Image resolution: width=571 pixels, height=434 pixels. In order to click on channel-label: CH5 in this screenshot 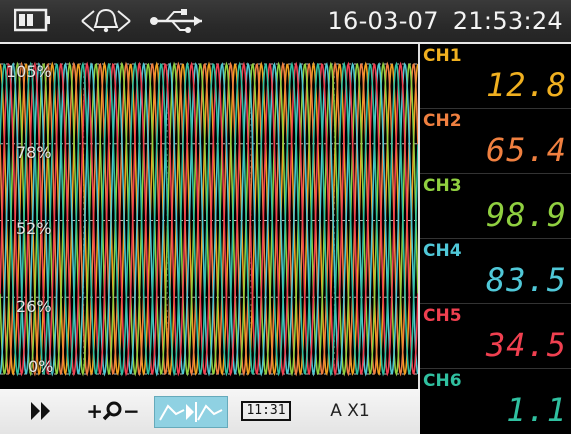, I will do `click(442, 316)`.